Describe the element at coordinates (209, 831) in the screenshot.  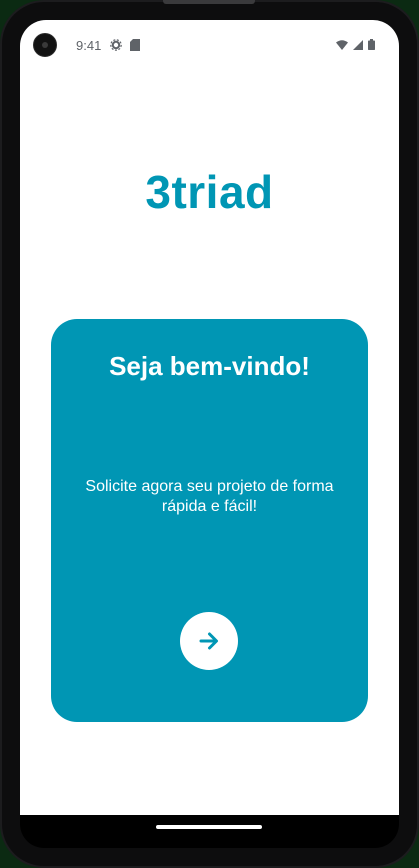
I see `navigation-bar` at that location.